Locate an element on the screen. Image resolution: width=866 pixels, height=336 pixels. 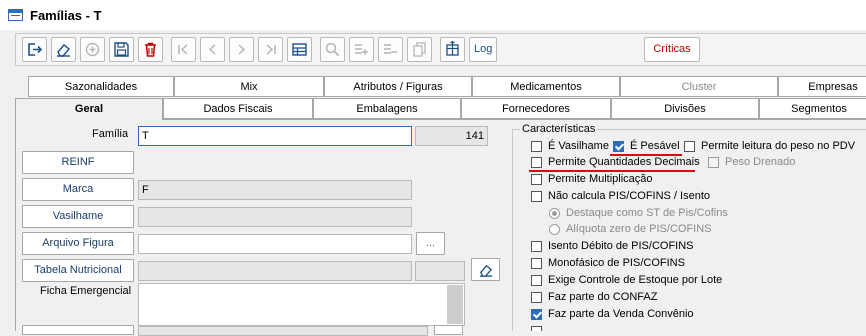
exige-controle-checkbox is located at coordinates (536, 280).